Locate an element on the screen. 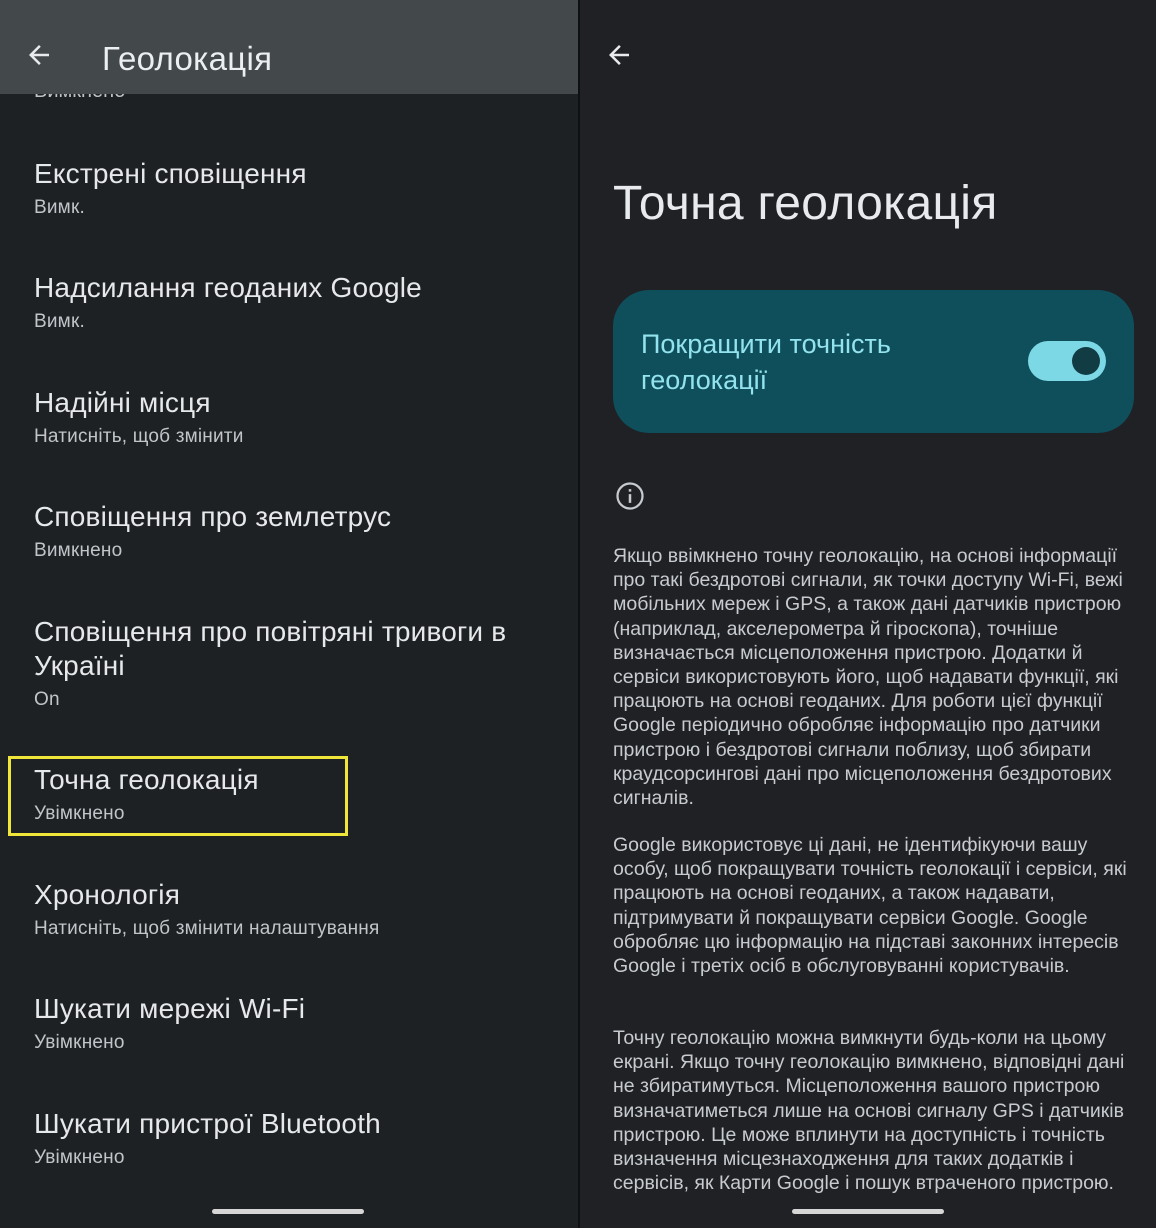 The height and width of the screenshot is (1228, 1156). improve-accuracy-switch is located at coordinates (1067, 361).